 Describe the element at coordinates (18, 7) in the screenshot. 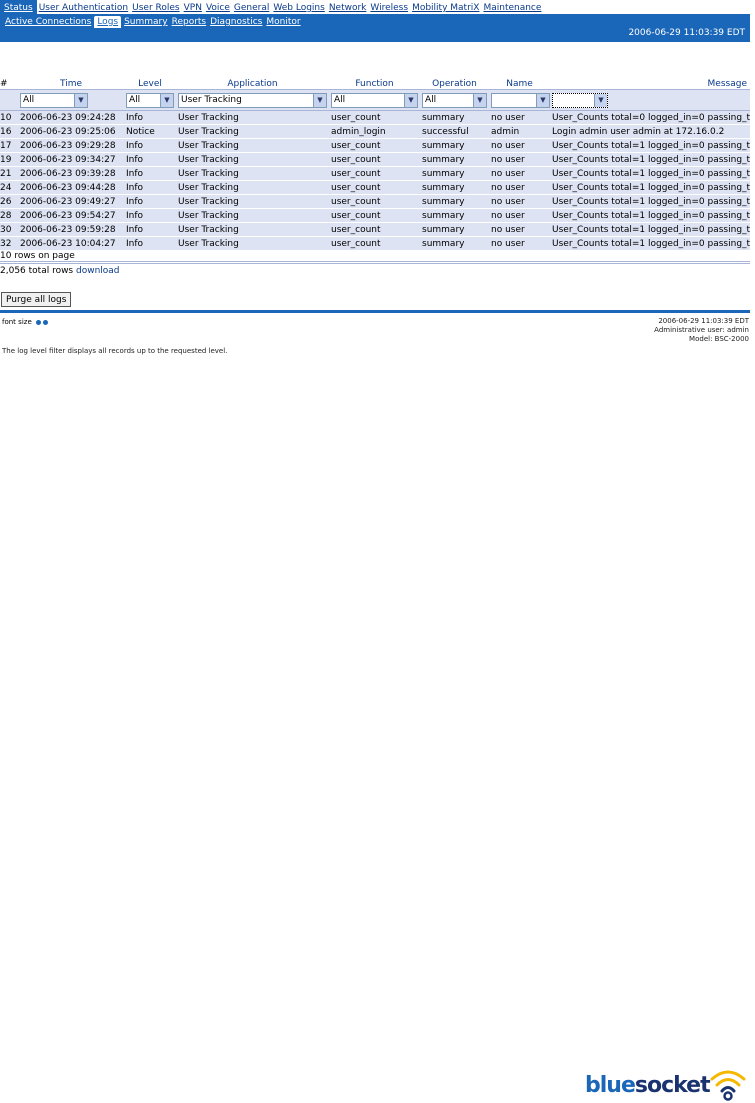

I see `nav-status: Status` at that location.